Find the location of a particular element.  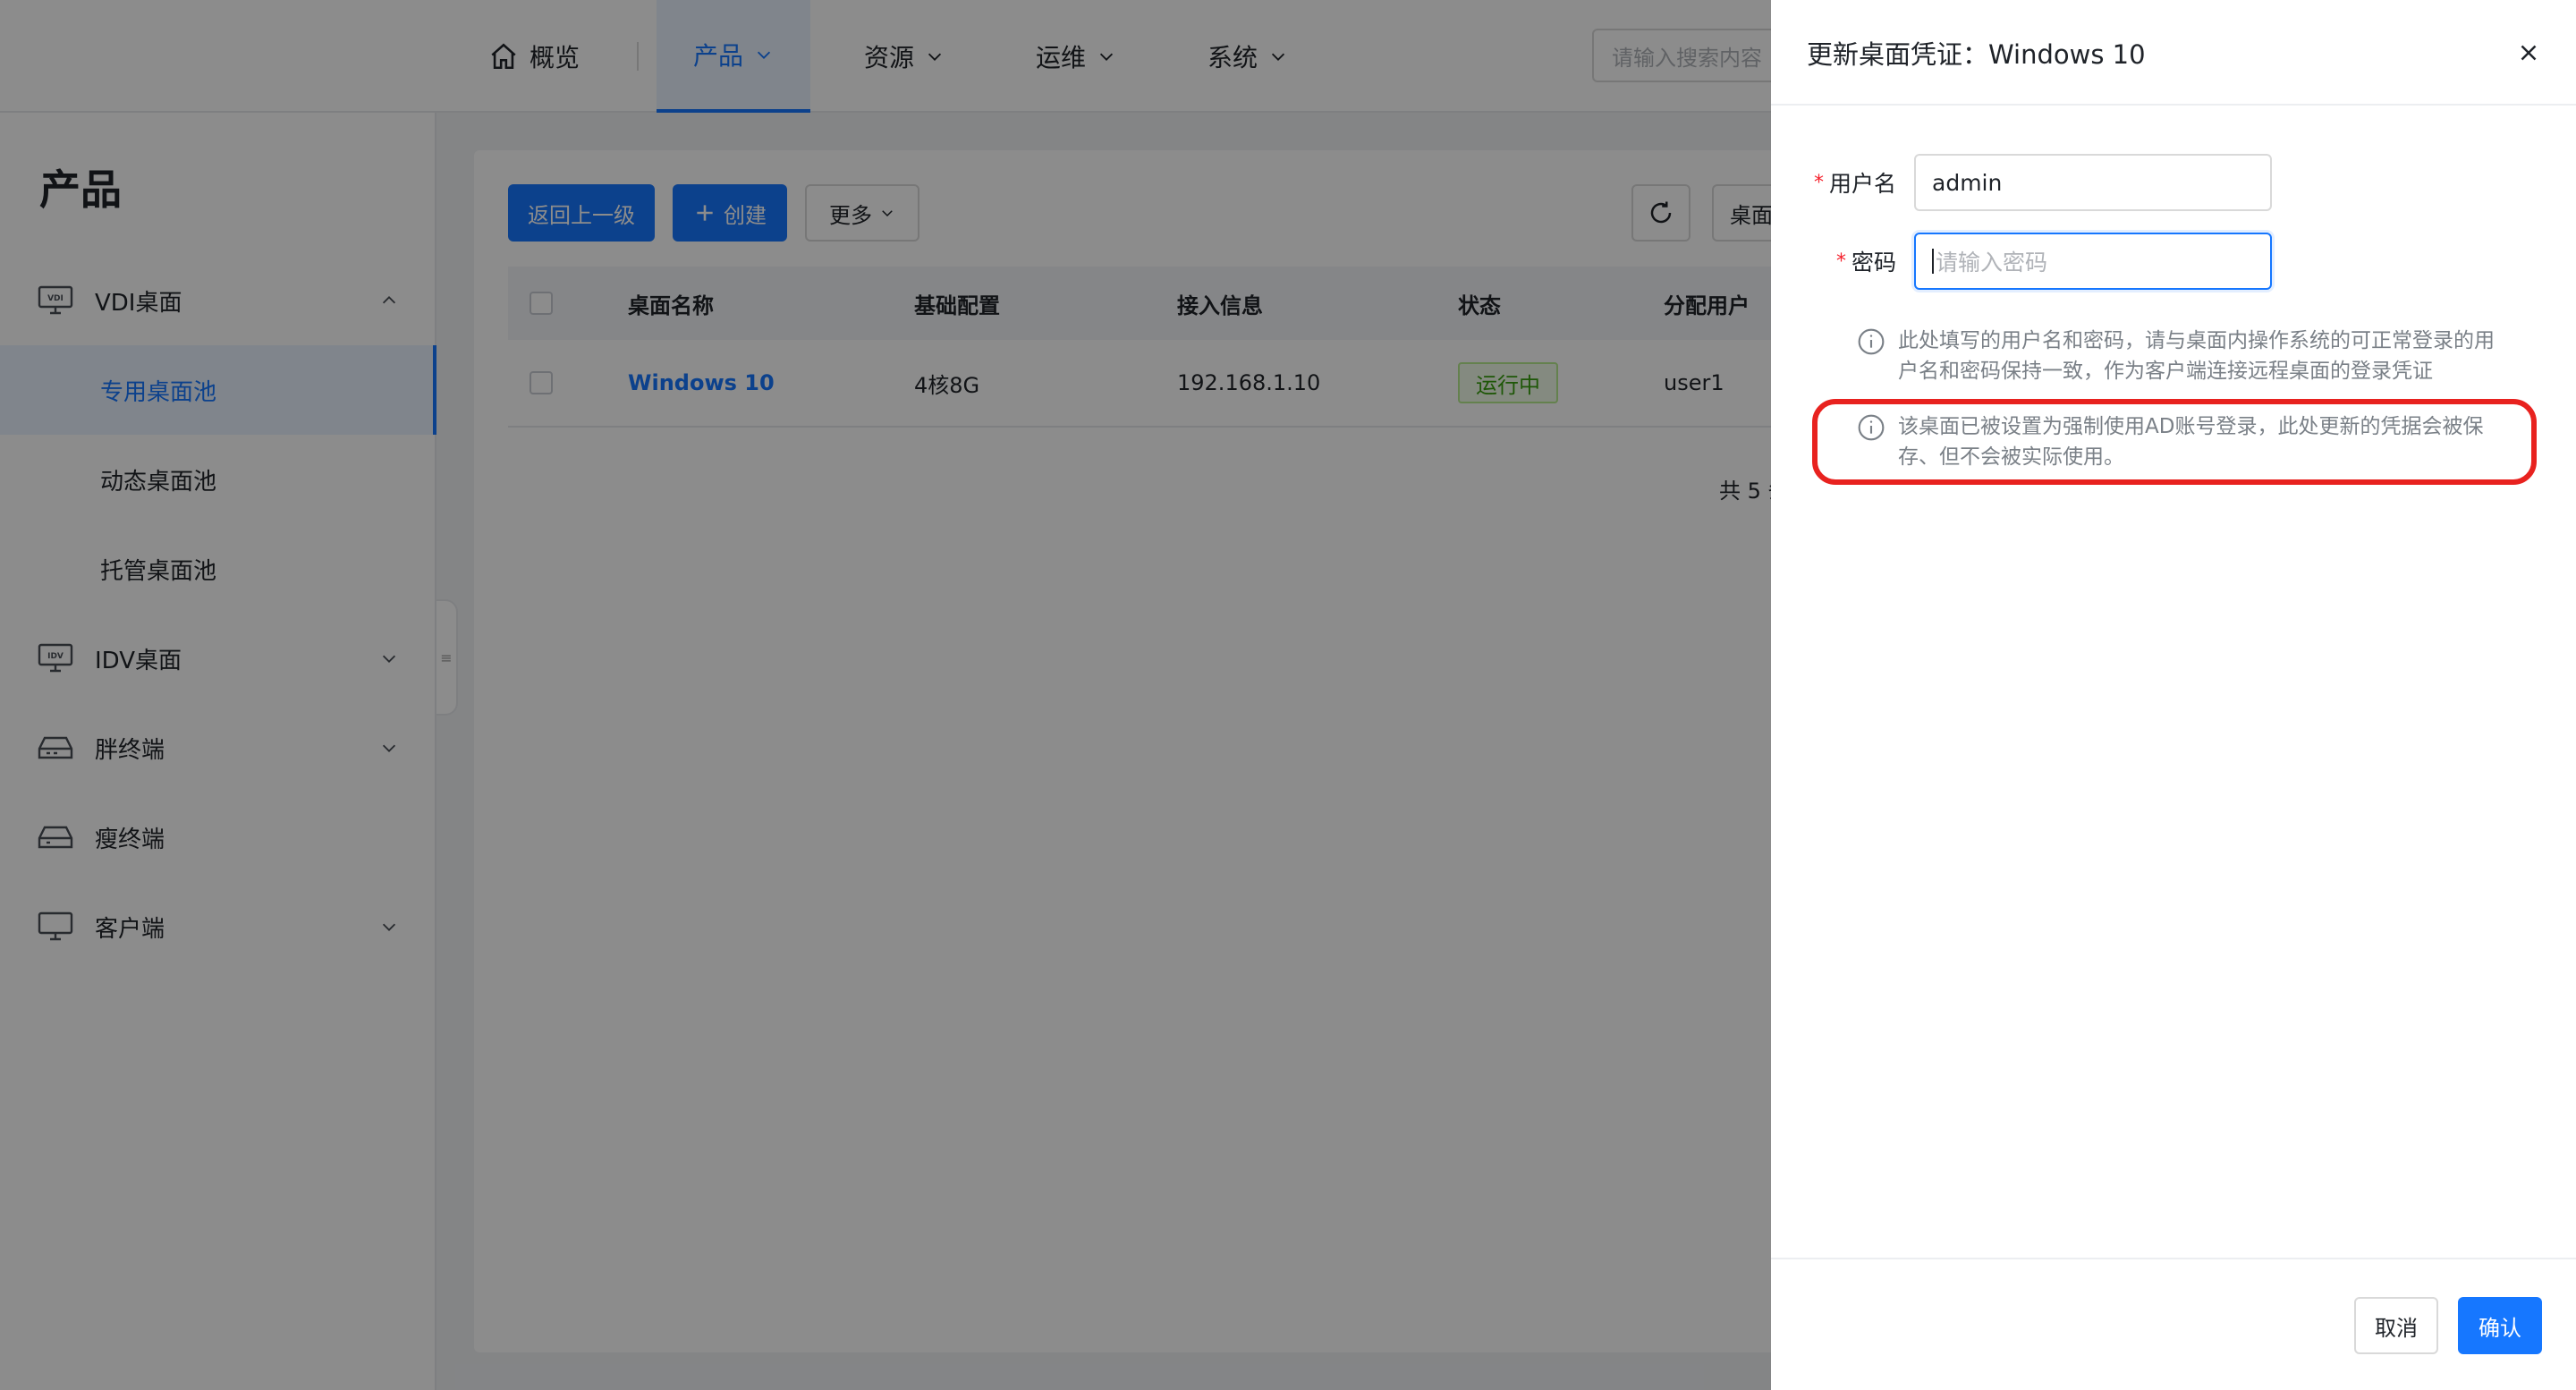

username-field: admin is located at coordinates (2093, 182).